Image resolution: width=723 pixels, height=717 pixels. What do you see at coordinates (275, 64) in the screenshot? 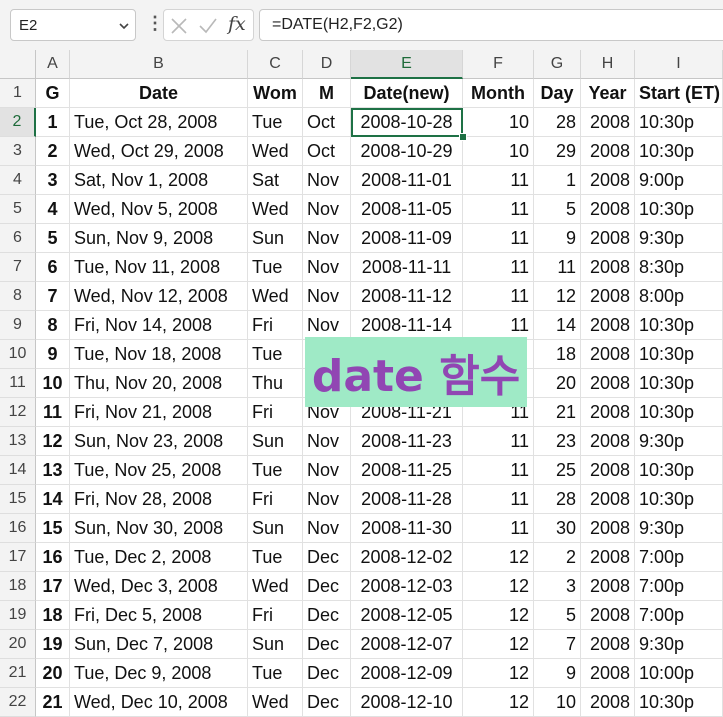
I see `column-header-c: C` at bounding box center [275, 64].